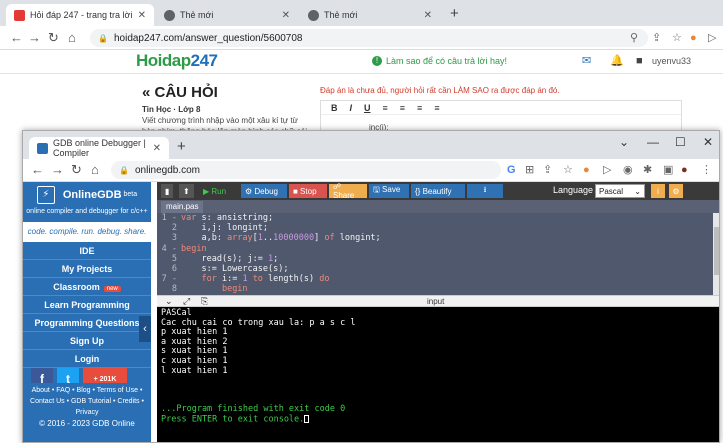 The height and width of the screenshot is (443, 723). I want to click on save-button: 🖫 Save, so click(389, 191).